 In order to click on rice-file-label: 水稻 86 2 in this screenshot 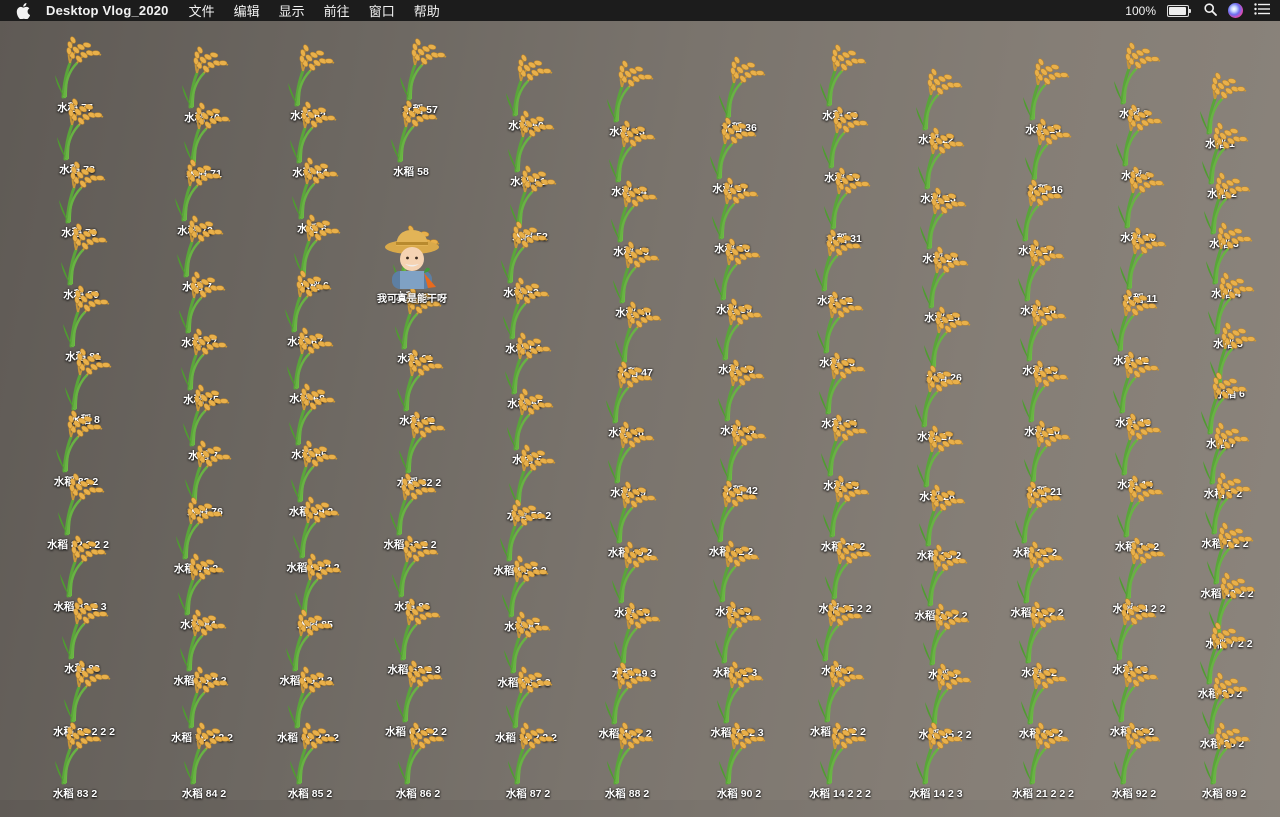, I will do `click(418, 794)`.